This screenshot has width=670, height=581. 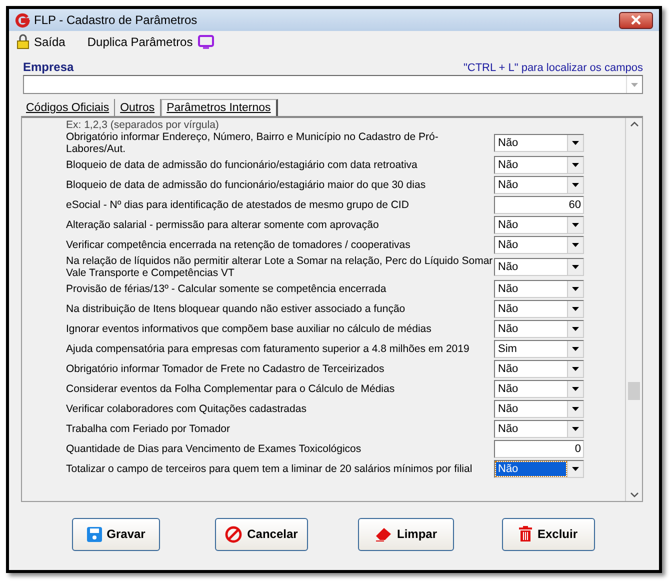 I want to click on parameter-label: Bloqueio de data de admissão do funcionário/estagiário maior do que 30 dias, so click(x=246, y=185).